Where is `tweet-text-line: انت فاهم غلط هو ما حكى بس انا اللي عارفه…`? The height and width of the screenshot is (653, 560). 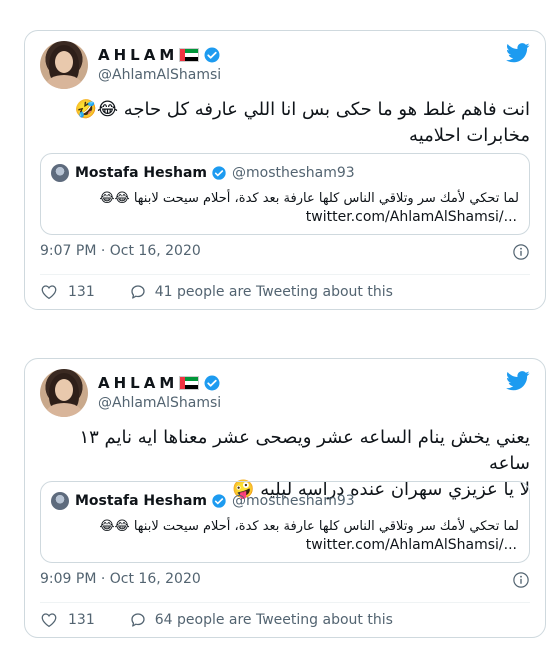
tweet-text-line: انت فاهم غلط هو ما حكى بس انا اللي عارفه… is located at coordinates (302, 109).